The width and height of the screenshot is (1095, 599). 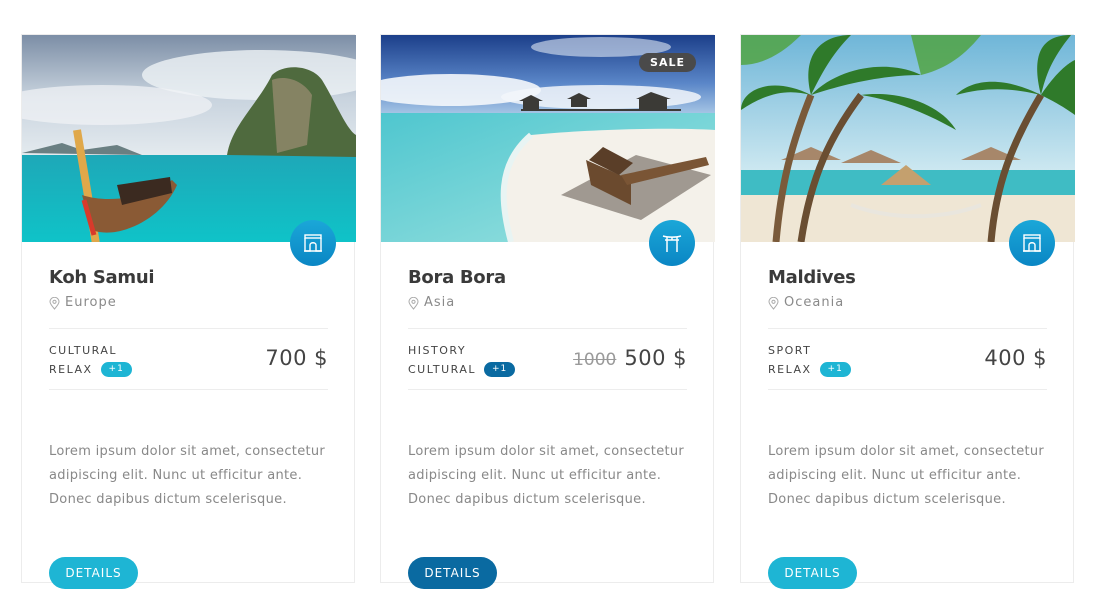 What do you see at coordinates (1015, 358) in the screenshot?
I see `price: 400 $` at bounding box center [1015, 358].